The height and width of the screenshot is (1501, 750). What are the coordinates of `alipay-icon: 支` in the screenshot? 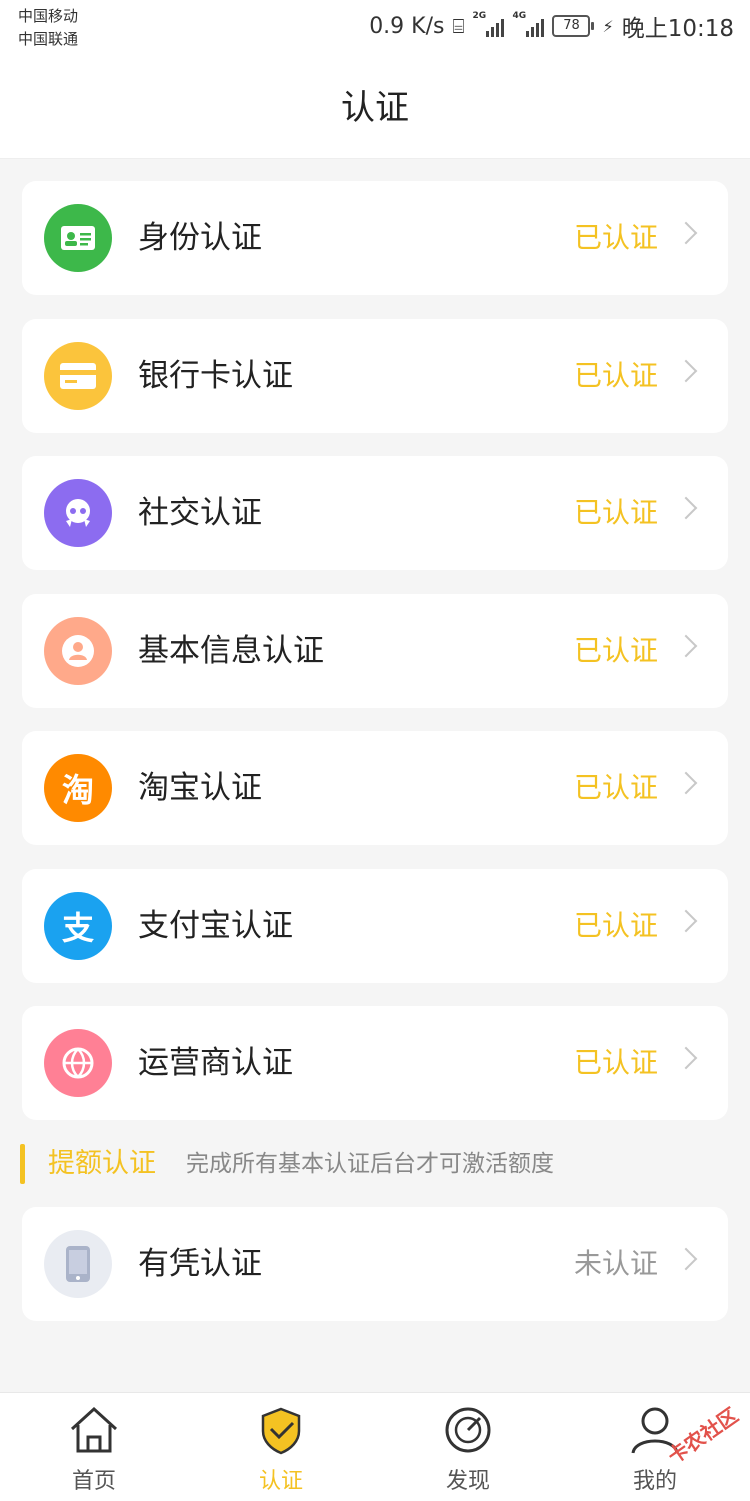 It's located at (78, 926).